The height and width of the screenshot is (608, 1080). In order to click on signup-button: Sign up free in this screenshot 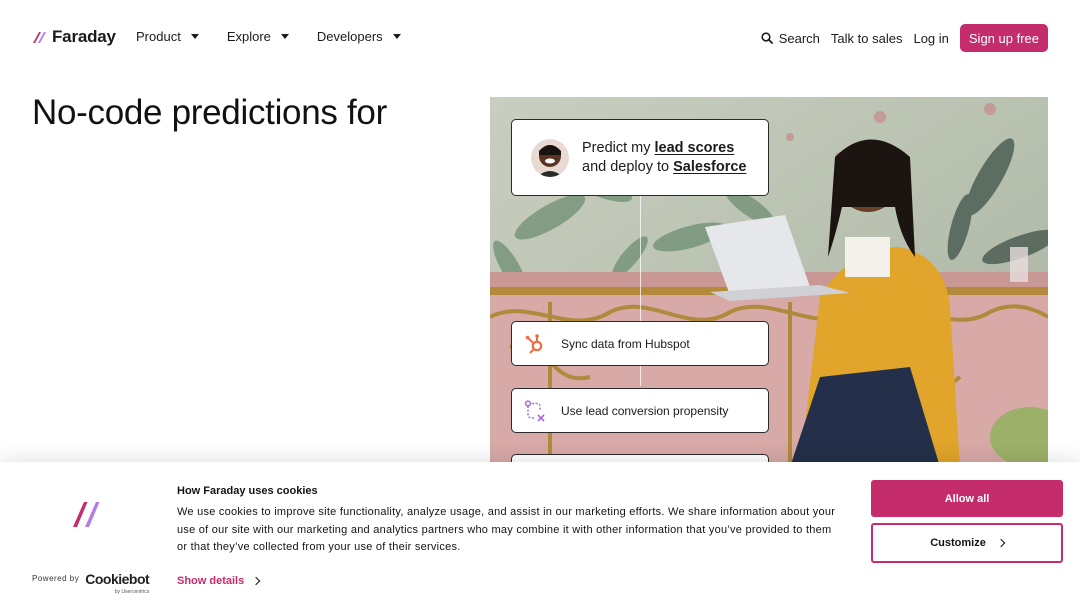, I will do `click(1003, 38)`.